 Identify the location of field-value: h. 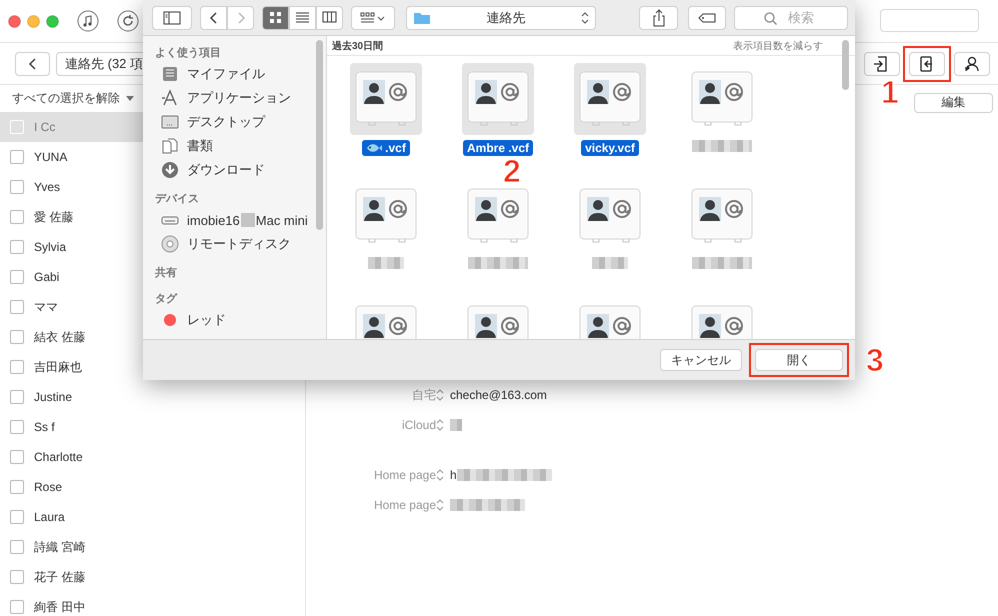
(453, 475).